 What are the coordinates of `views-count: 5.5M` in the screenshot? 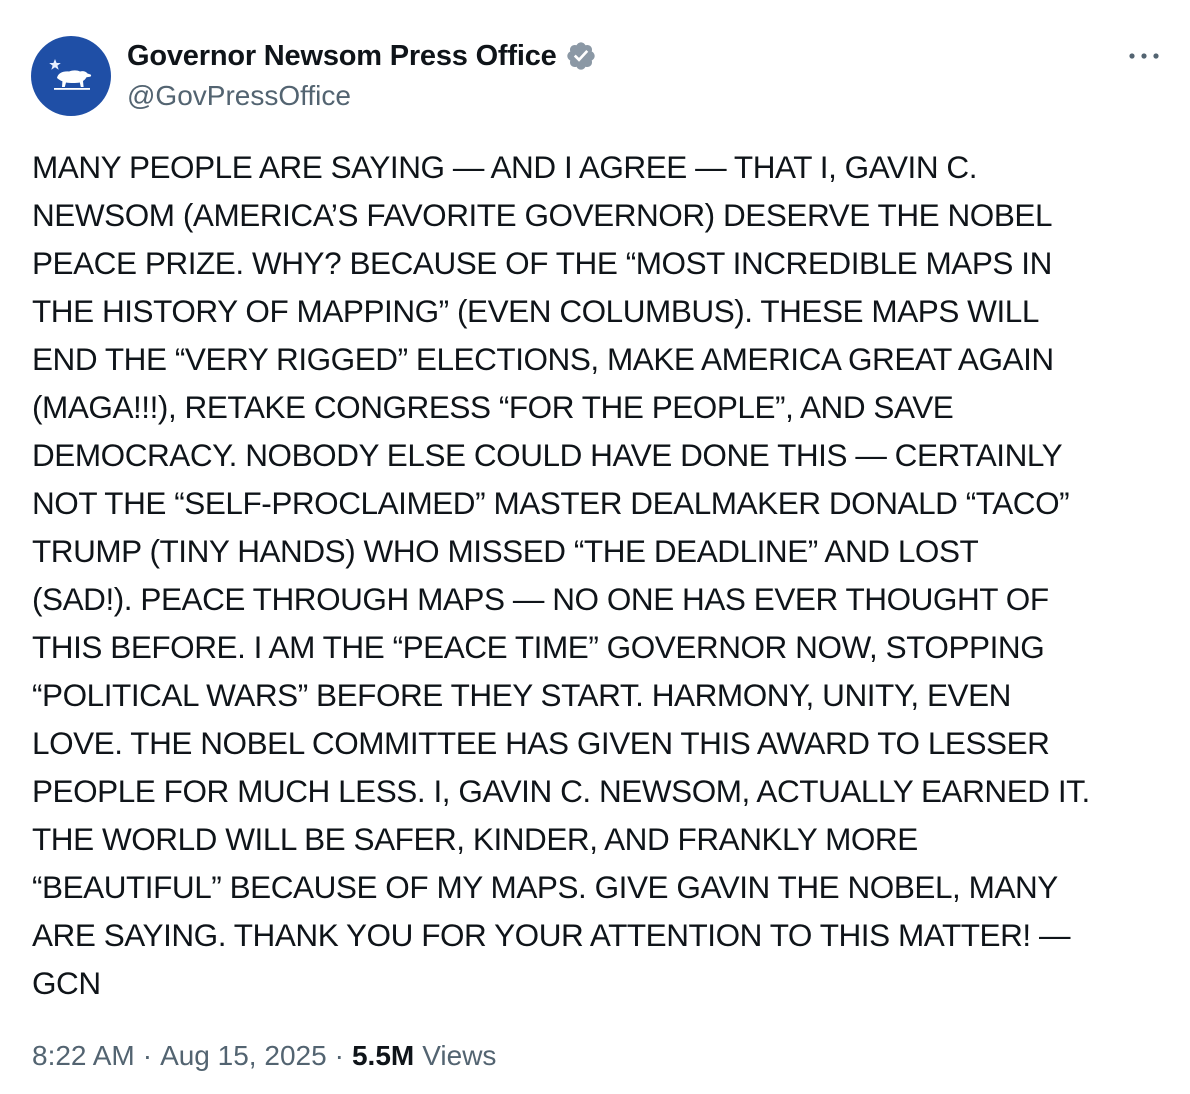 It's located at (383, 1055).